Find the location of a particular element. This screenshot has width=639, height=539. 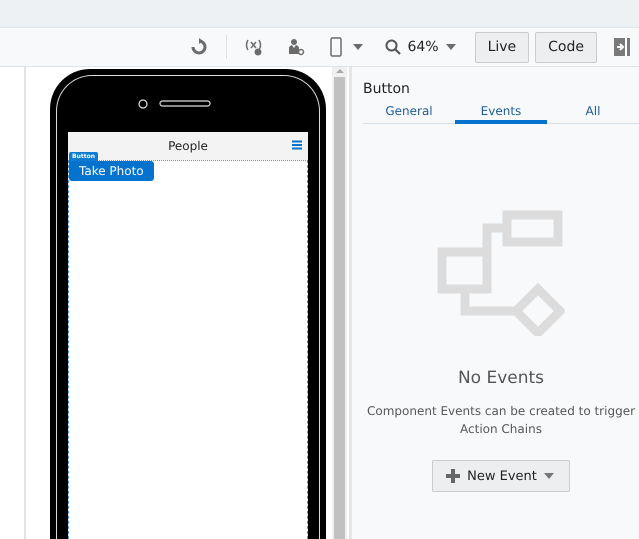

mode-button: Code is located at coordinates (566, 47).